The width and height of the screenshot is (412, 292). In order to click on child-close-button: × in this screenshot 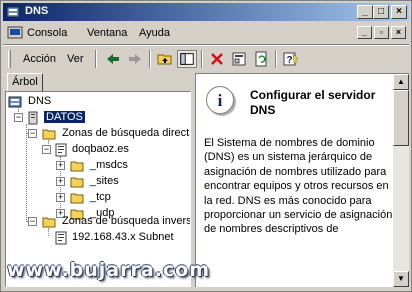, I will do `click(398, 32)`.